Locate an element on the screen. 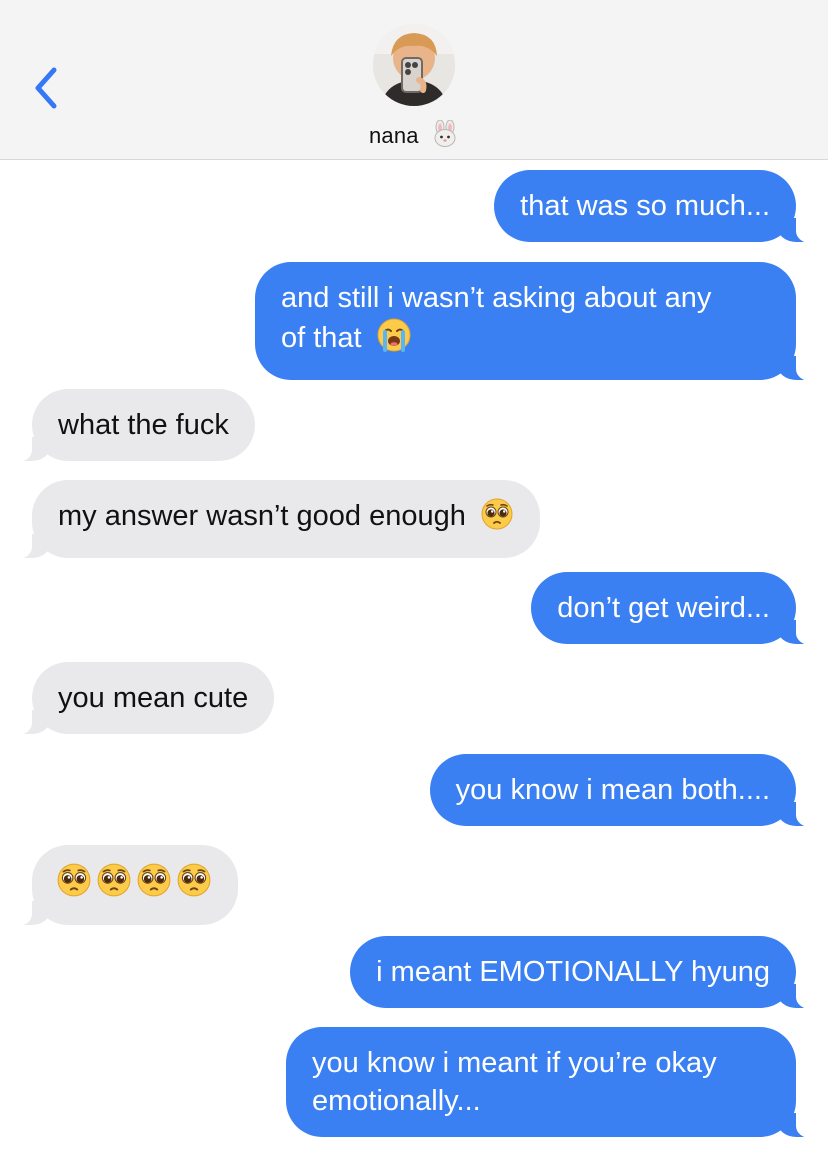  message-text: what the fuck is located at coordinates (143, 425).